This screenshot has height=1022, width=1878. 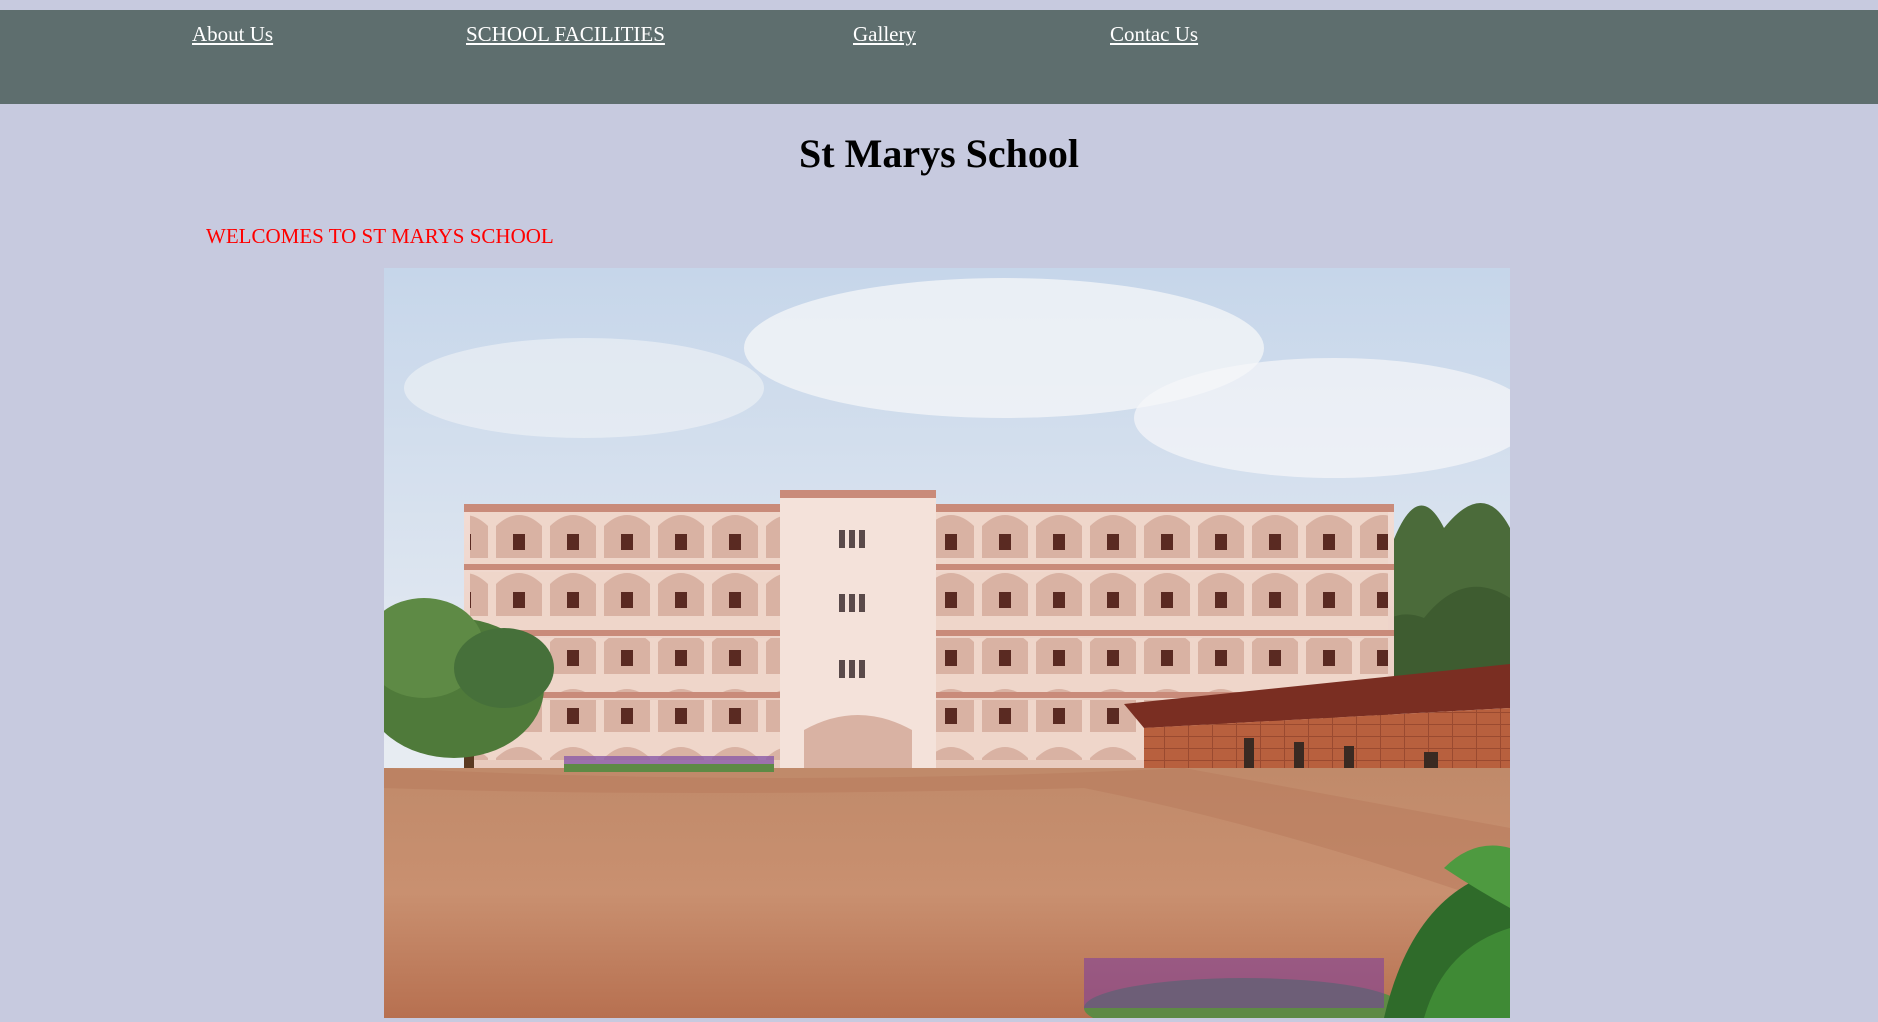 What do you see at coordinates (884, 34) in the screenshot?
I see `nav-link-gallery: Gallery` at bounding box center [884, 34].